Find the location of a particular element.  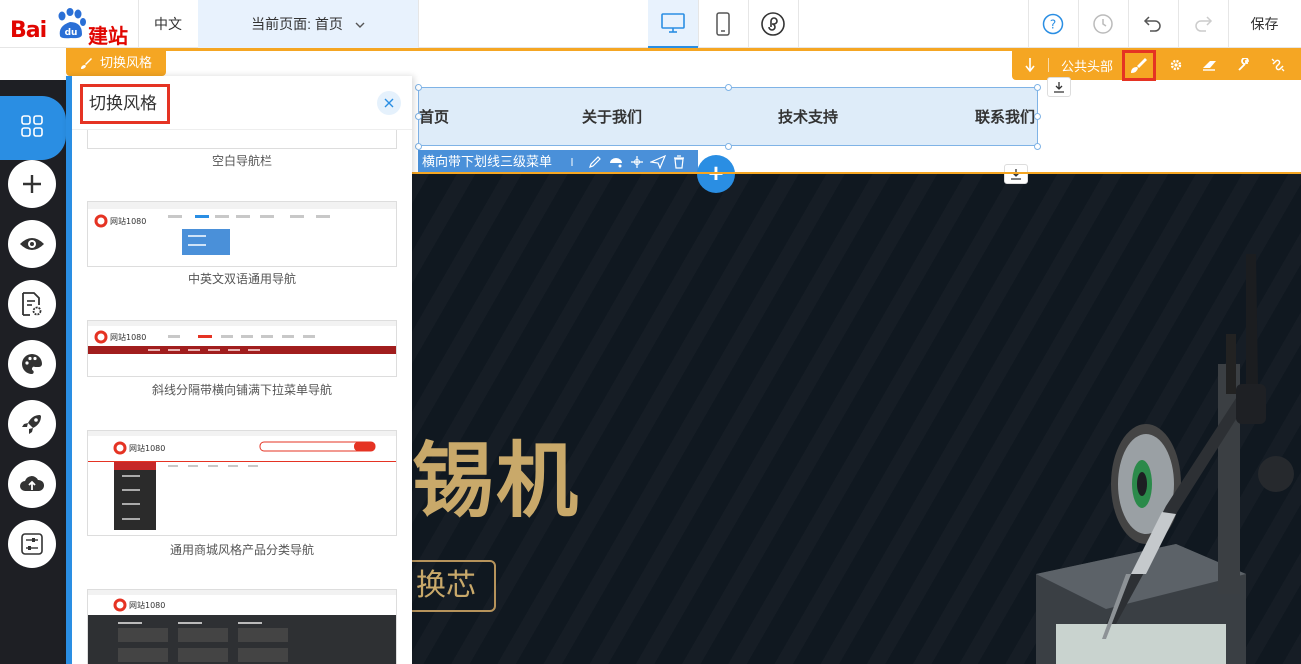

plus-icon is located at coordinates (32, 184).